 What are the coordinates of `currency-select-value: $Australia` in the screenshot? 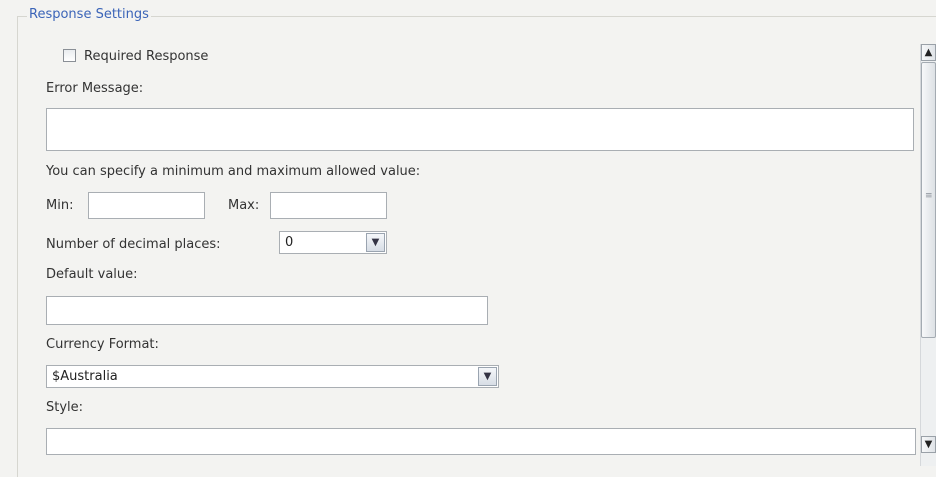 It's located at (85, 376).